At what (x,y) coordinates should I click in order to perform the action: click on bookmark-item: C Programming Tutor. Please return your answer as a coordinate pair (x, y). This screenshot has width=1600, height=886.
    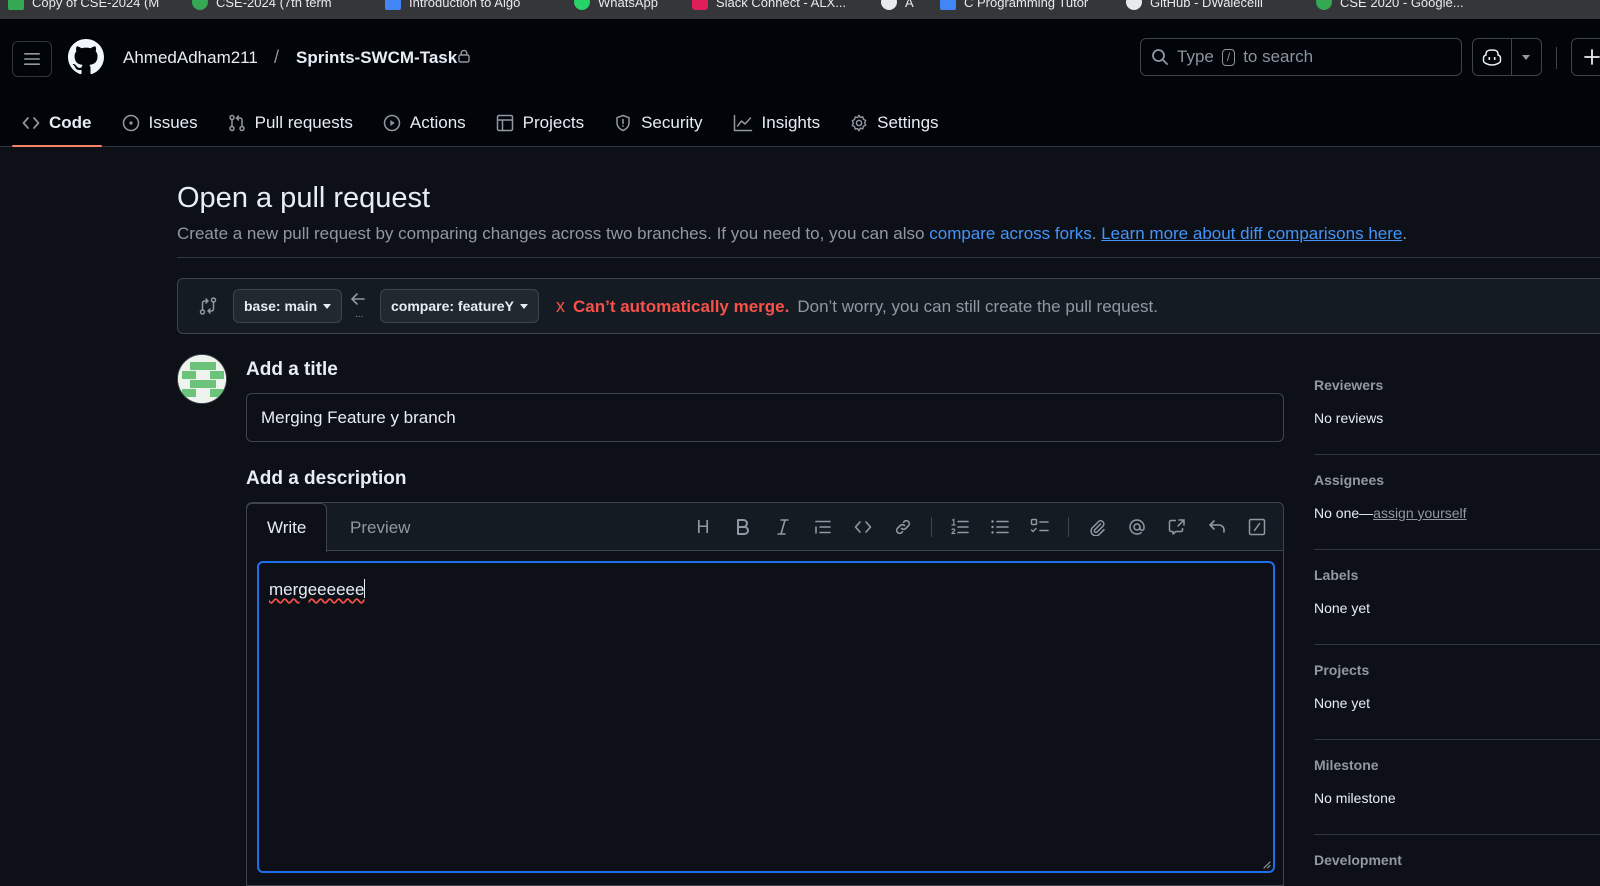
    Looking at the image, I should click on (1014, 5).